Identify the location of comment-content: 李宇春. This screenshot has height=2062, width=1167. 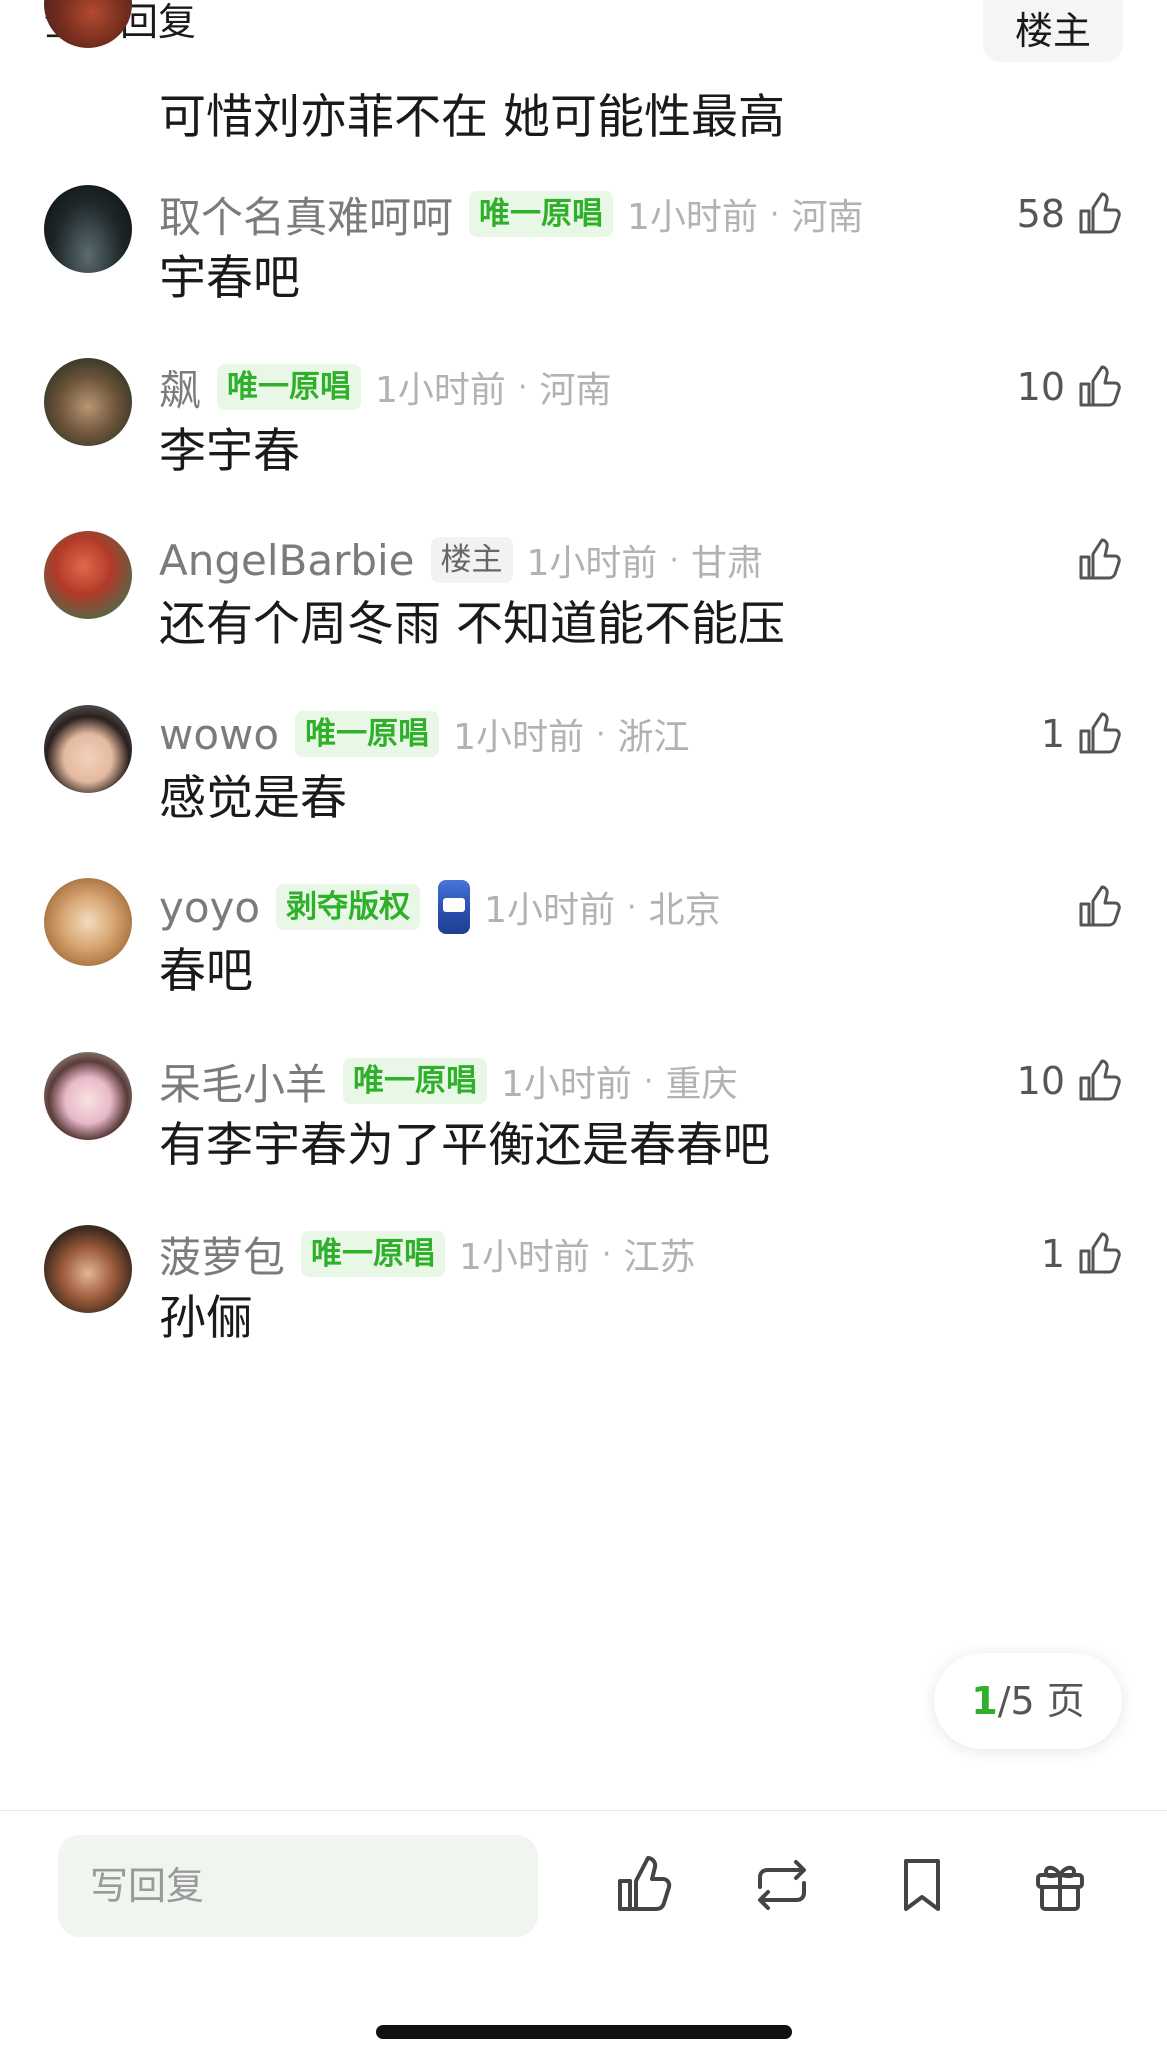
(229, 451).